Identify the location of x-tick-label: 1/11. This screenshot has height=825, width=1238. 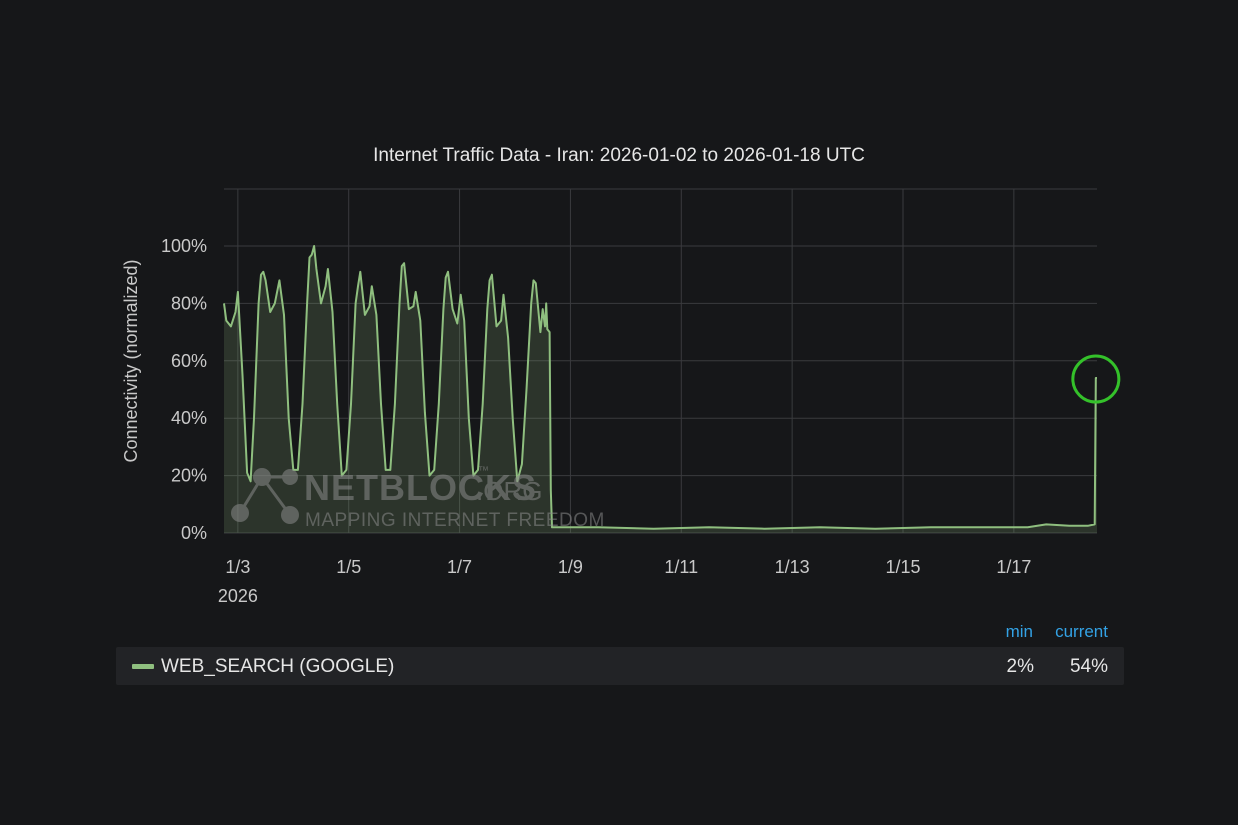
(681, 567).